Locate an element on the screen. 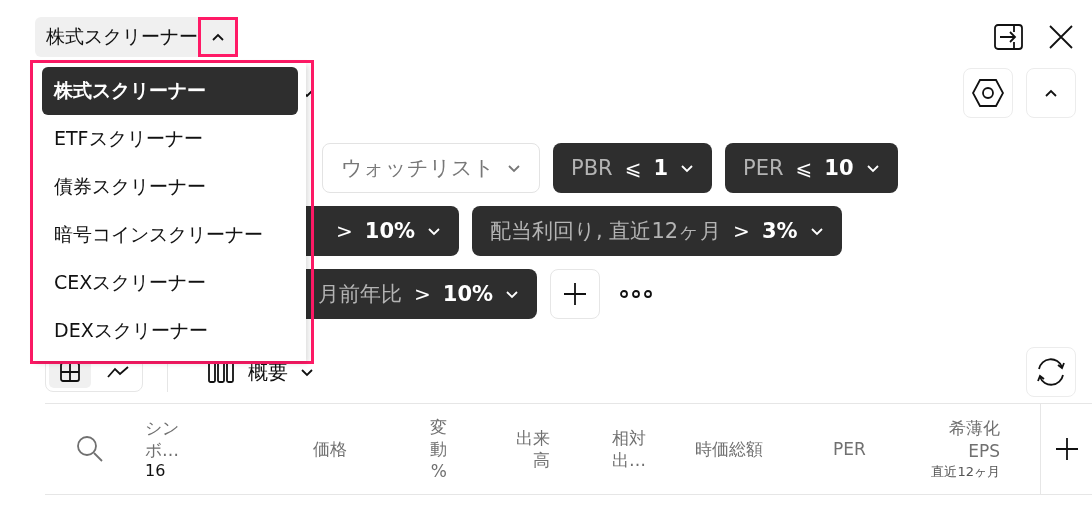 The width and height of the screenshot is (1092, 507). filter-chip: 配当利回り, 直近12ヶ月 > 3% is located at coordinates (657, 231).